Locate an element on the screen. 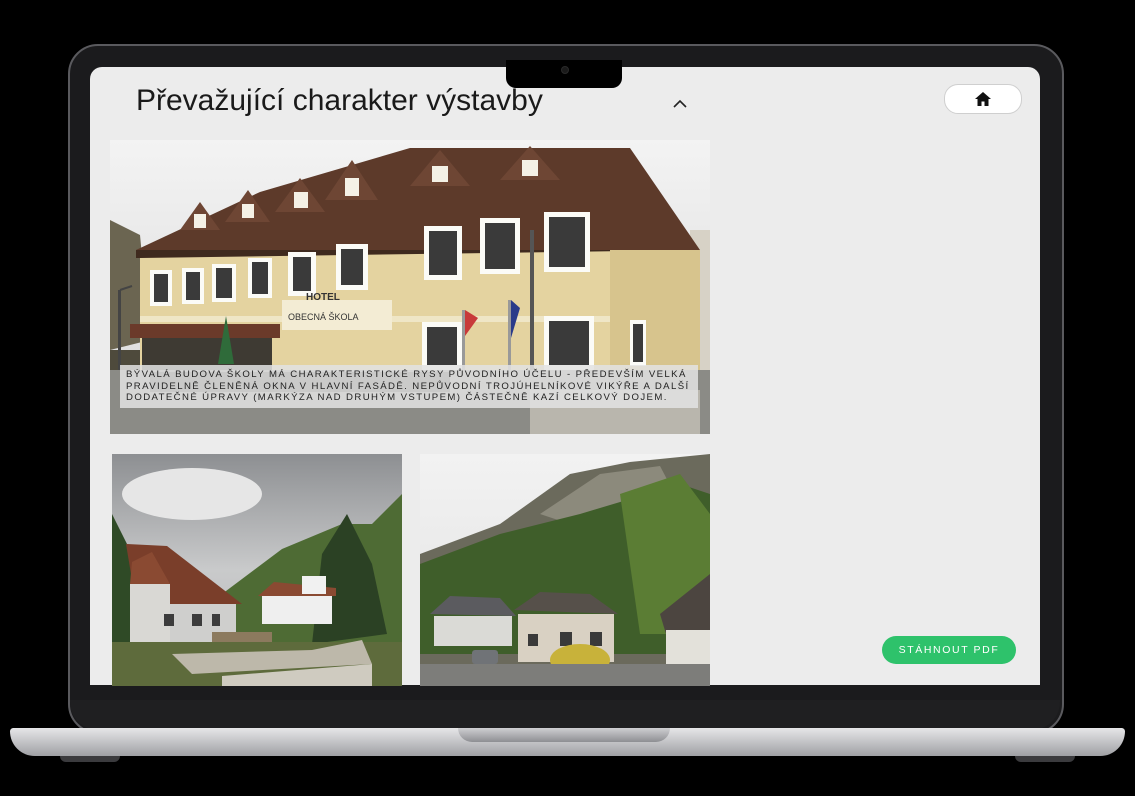  laptop-foot-right is located at coordinates (1045, 759).